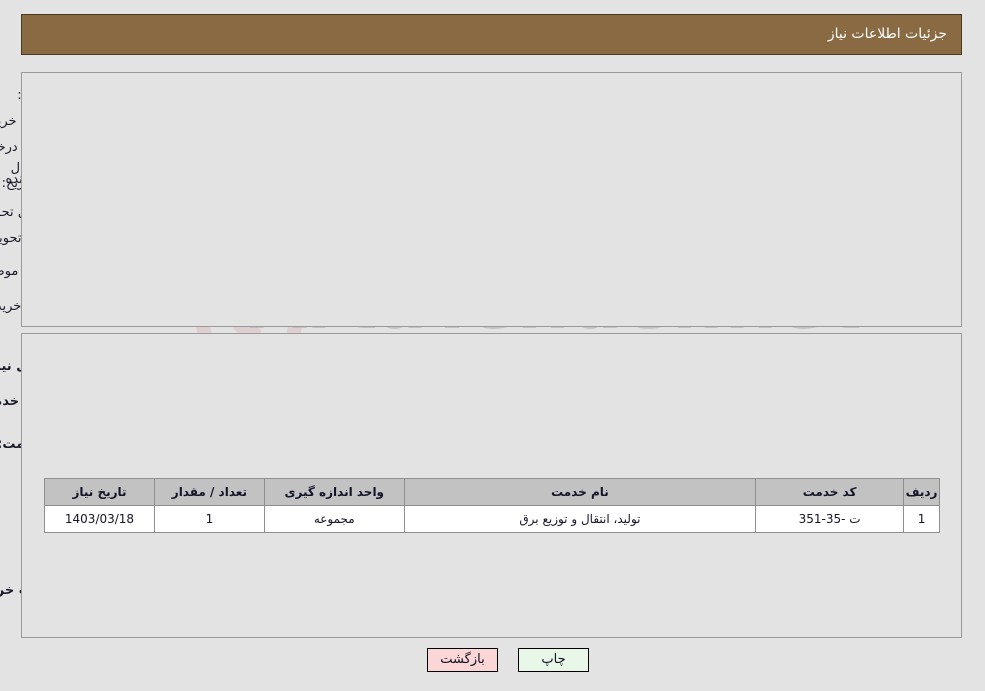  Describe the element at coordinates (100, 492) in the screenshot. I see `th-need-date: تاریخ نیاز` at that location.